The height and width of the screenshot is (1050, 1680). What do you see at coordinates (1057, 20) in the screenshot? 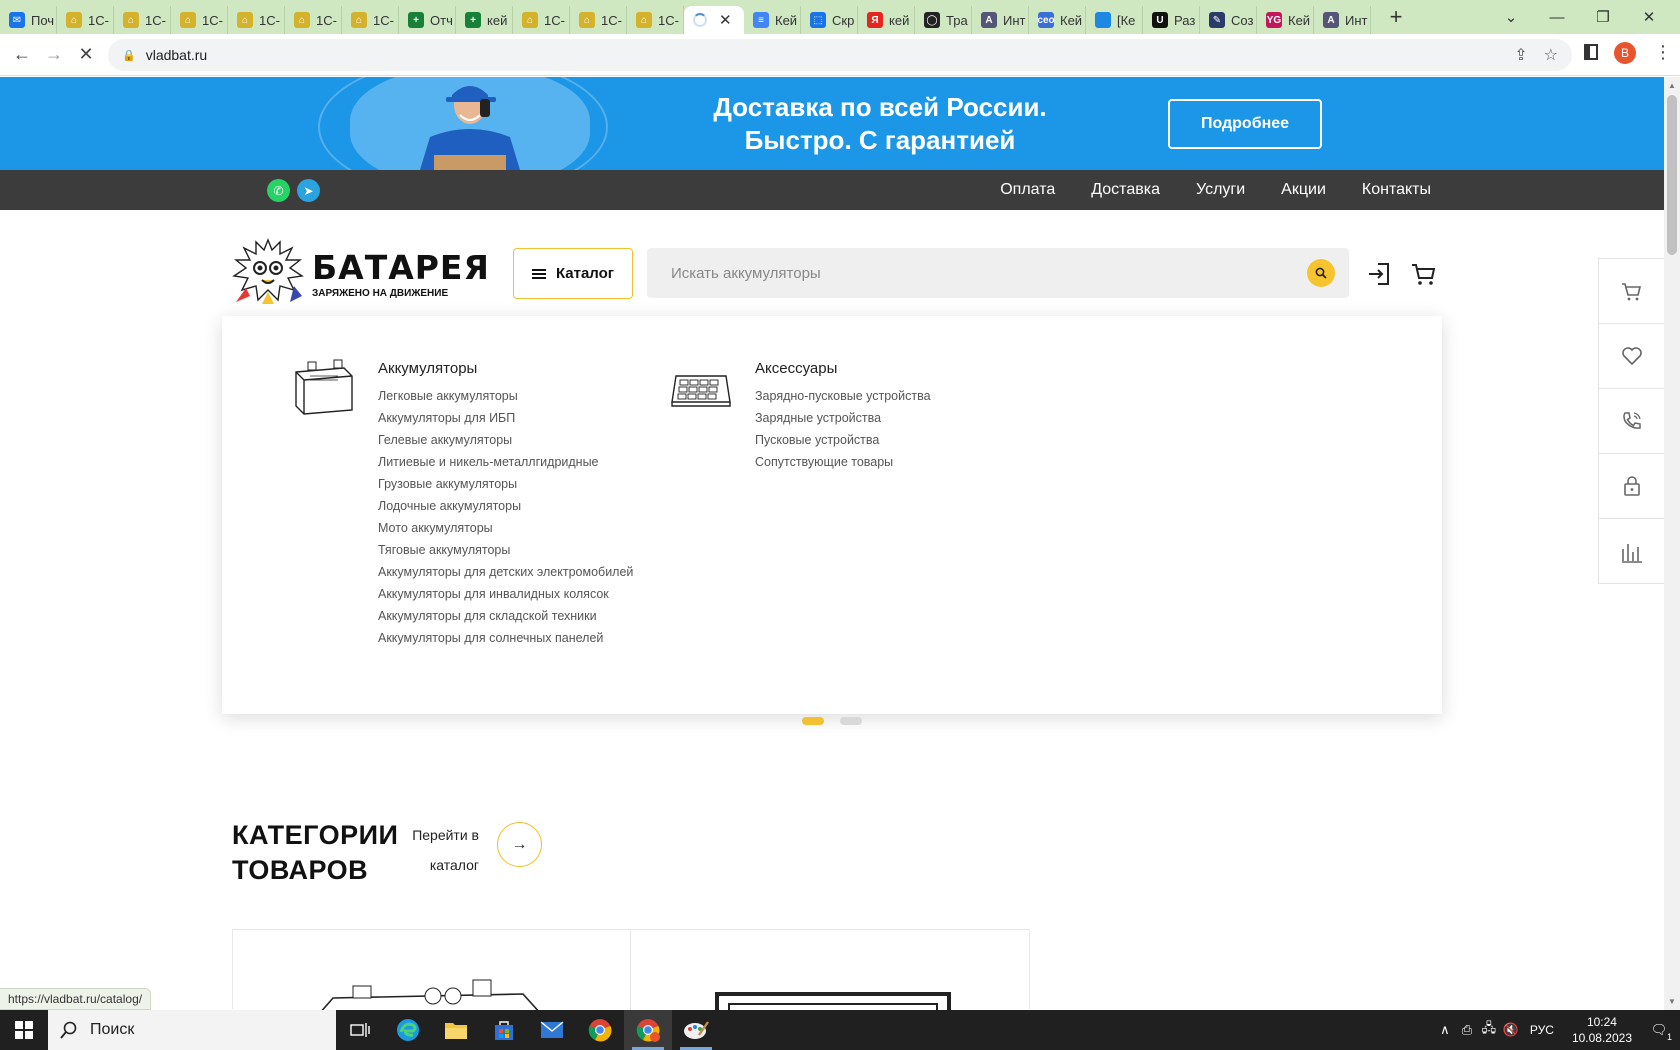
I see `tab-right-5: ceo Кей` at bounding box center [1057, 20].